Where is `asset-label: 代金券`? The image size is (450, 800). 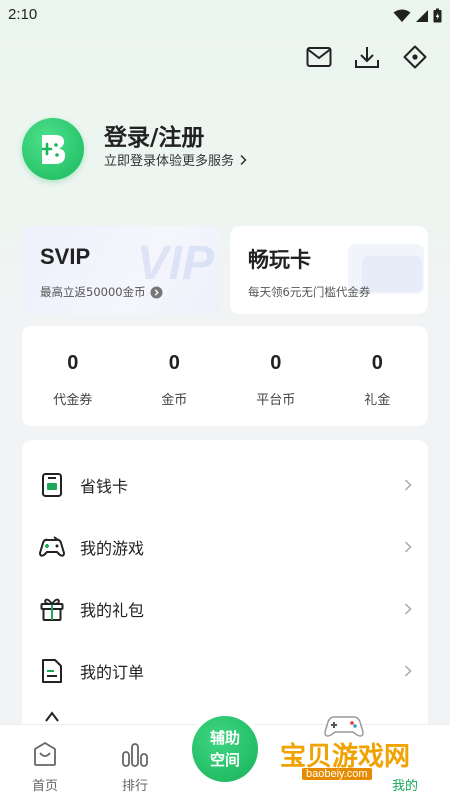
asset-label: 代金券 is located at coordinates (73, 400).